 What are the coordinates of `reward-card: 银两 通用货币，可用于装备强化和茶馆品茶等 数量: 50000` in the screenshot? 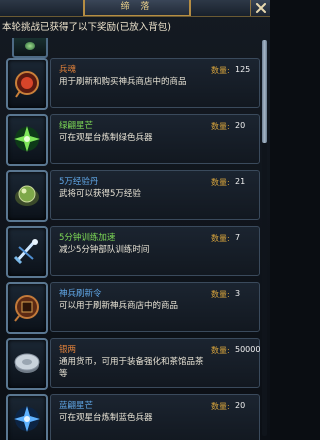 It's located at (155, 363).